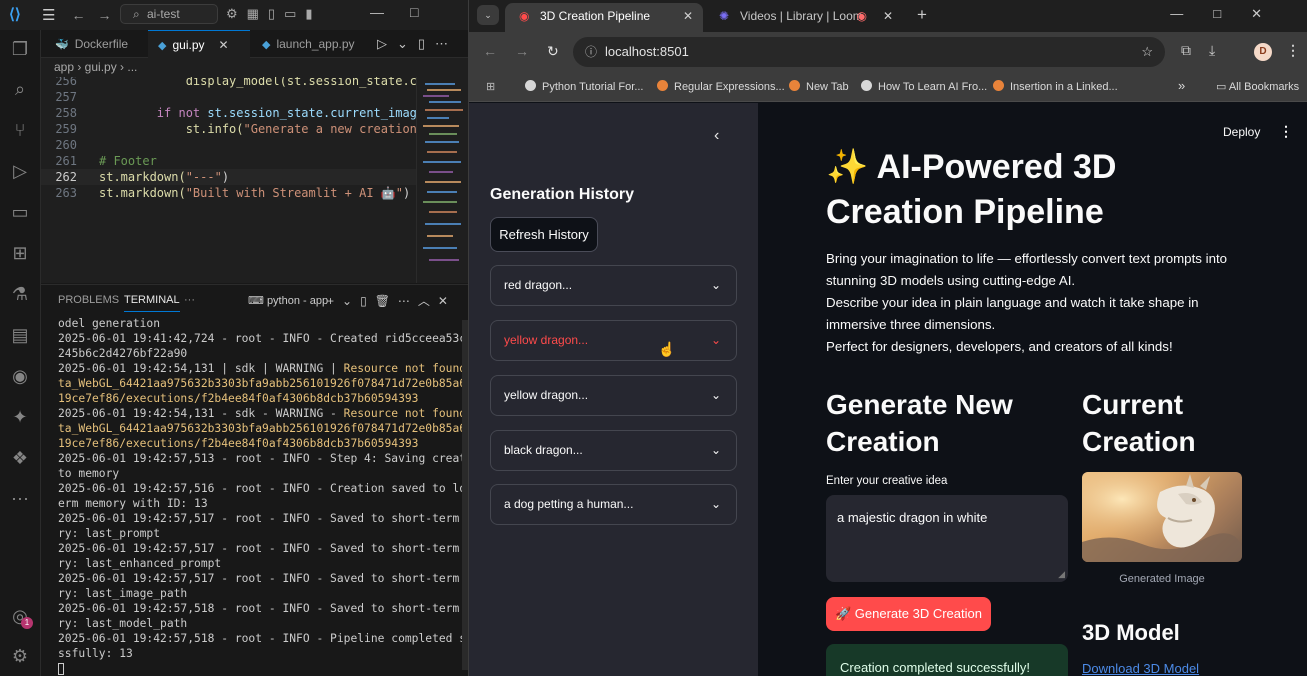  What do you see at coordinates (97, 15) in the screenshot?
I see `nav-arrows: ←→` at bounding box center [97, 15].